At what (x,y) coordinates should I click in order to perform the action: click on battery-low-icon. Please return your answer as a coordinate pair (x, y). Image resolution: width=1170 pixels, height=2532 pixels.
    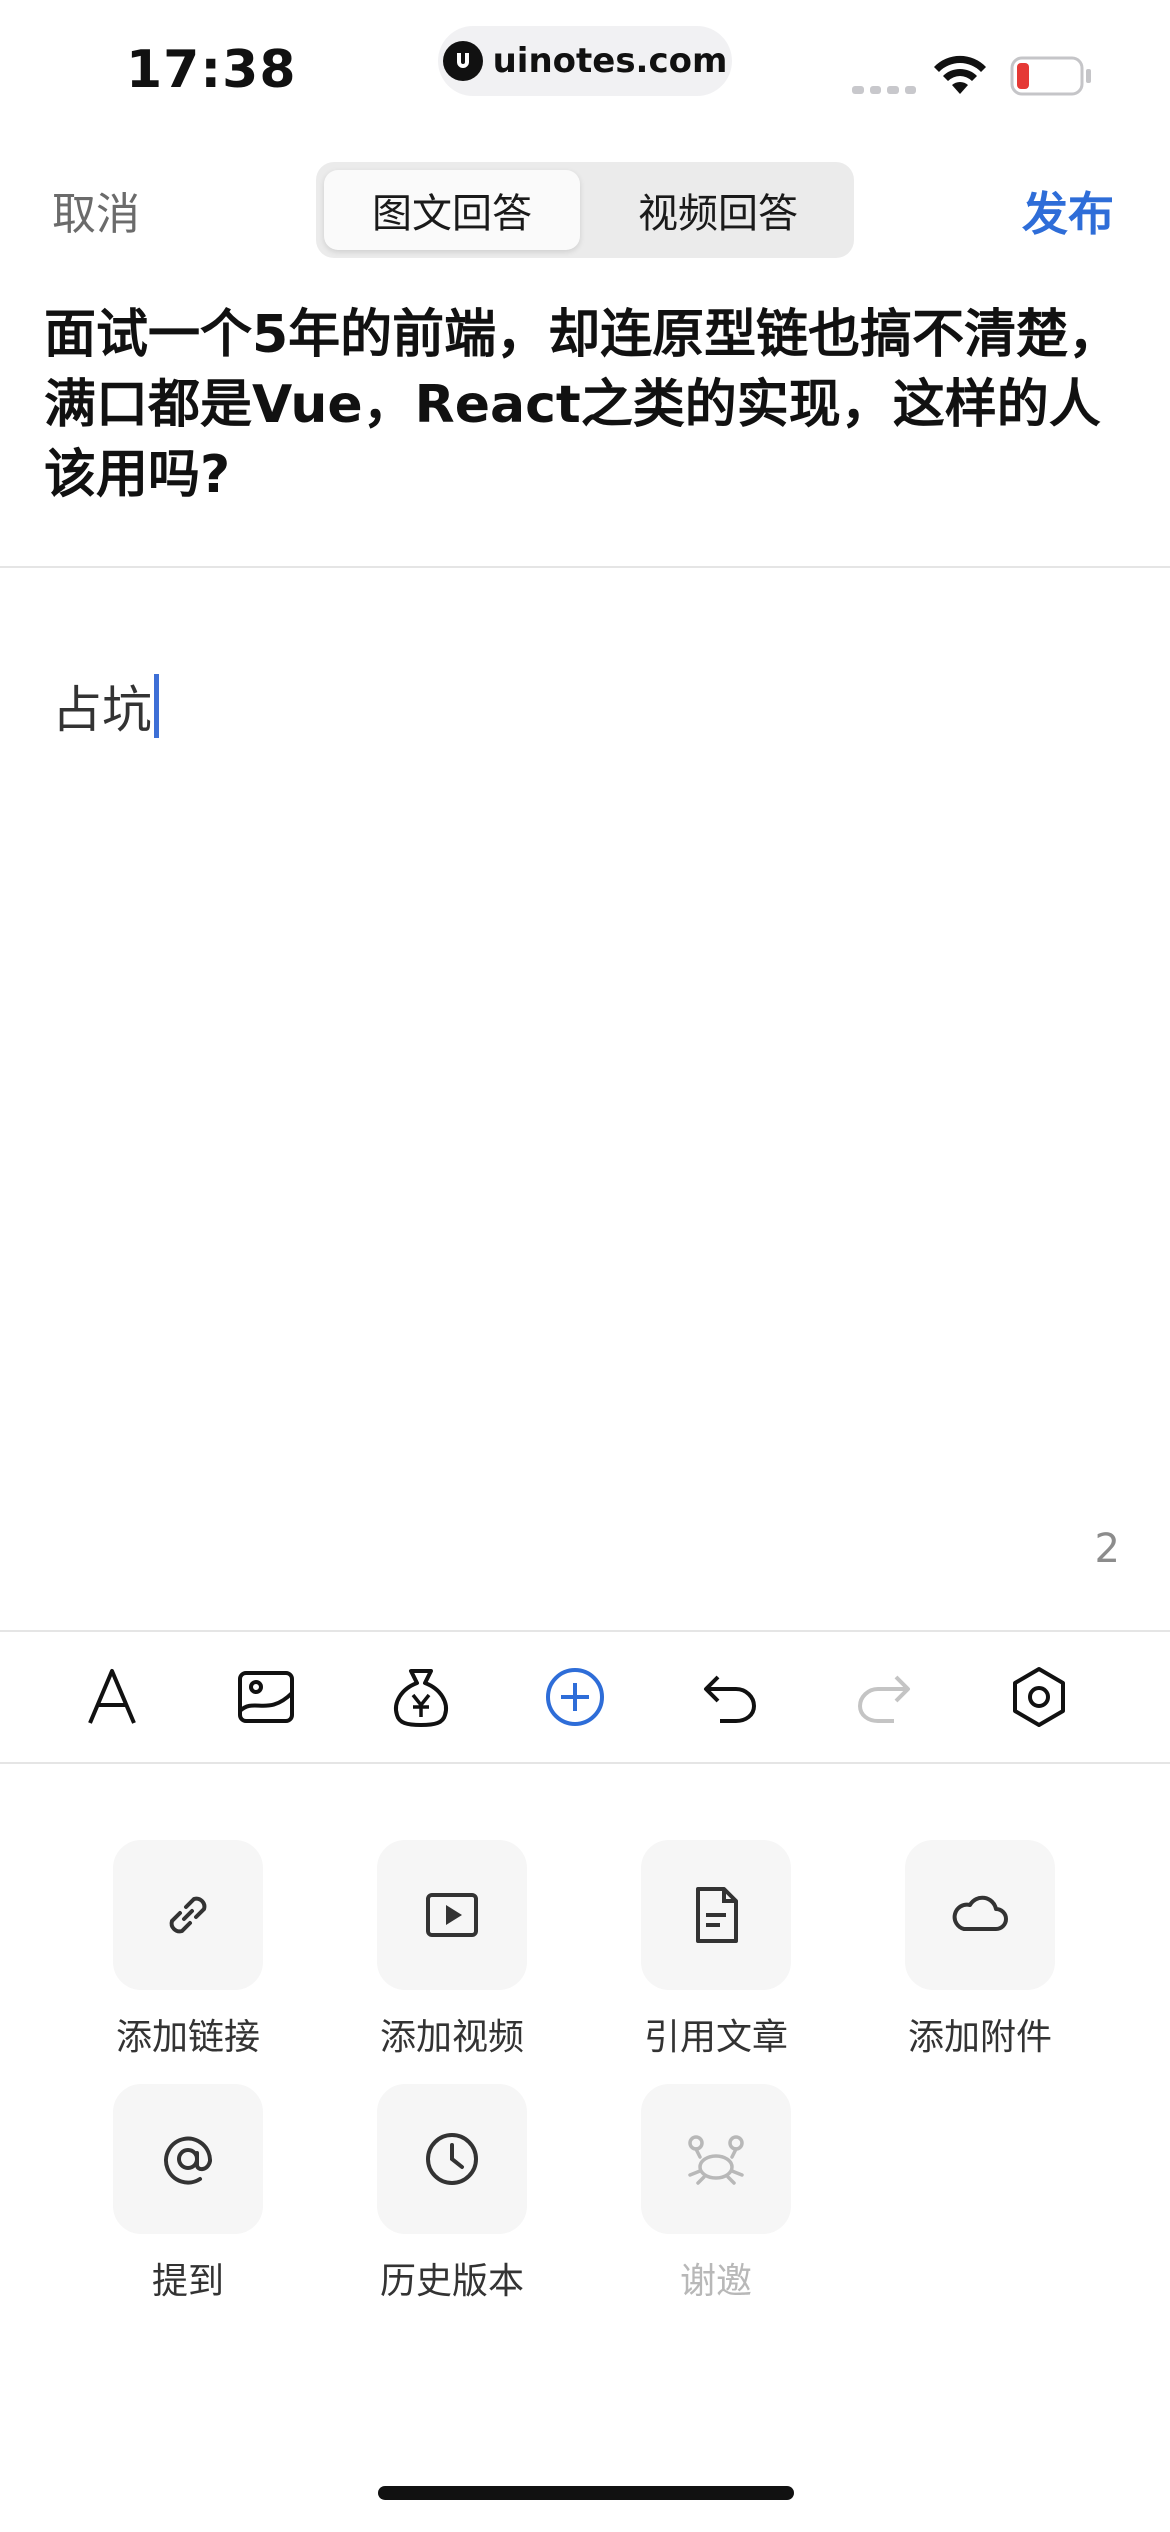
    Looking at the image, I should click on (1050, 76).